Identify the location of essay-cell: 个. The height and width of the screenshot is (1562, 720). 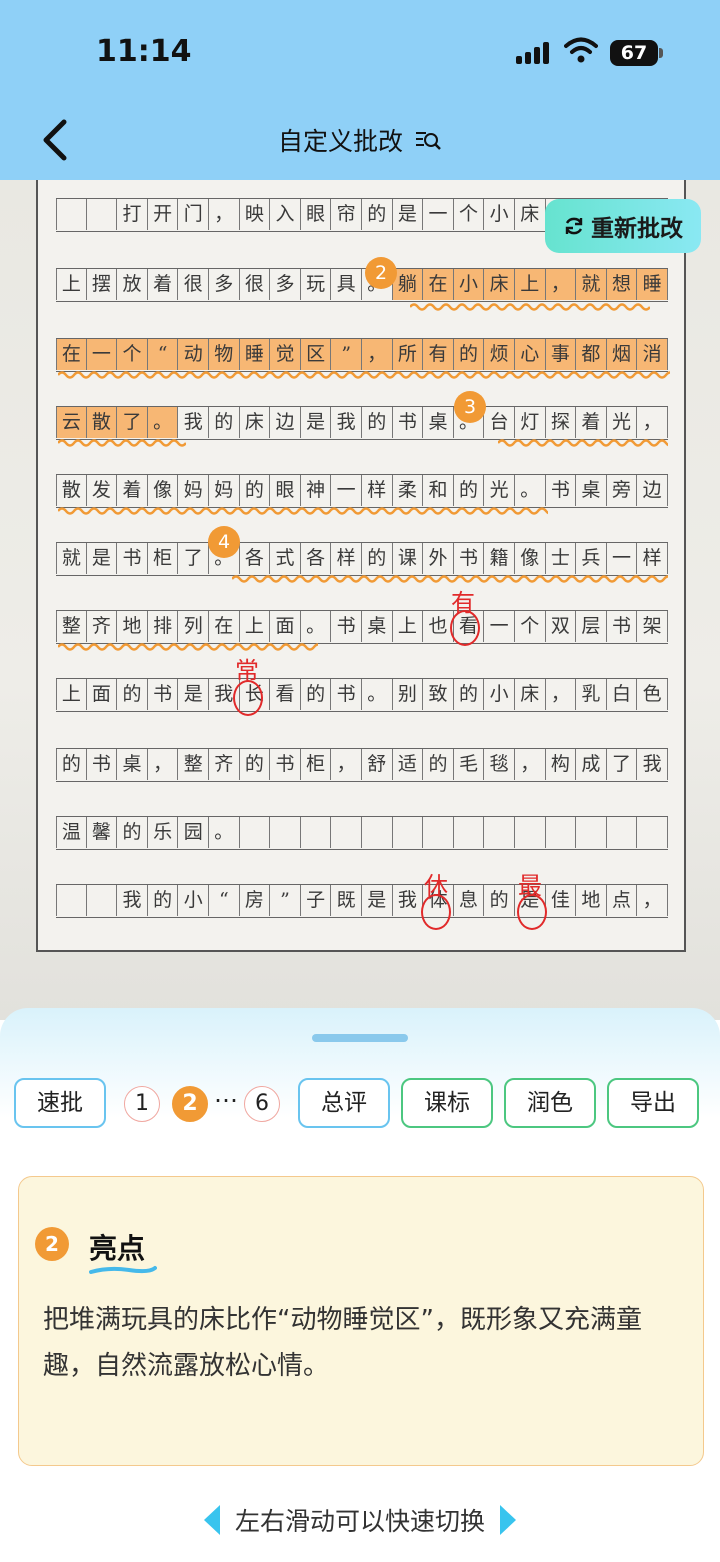
(469, 214).